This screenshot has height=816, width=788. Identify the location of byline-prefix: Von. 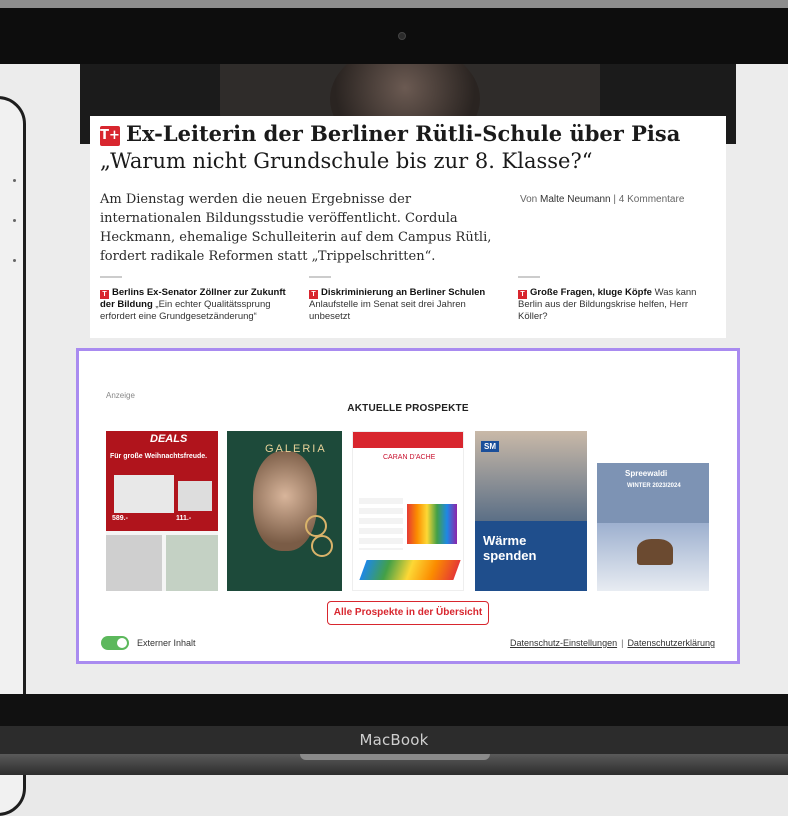
(529, 199).